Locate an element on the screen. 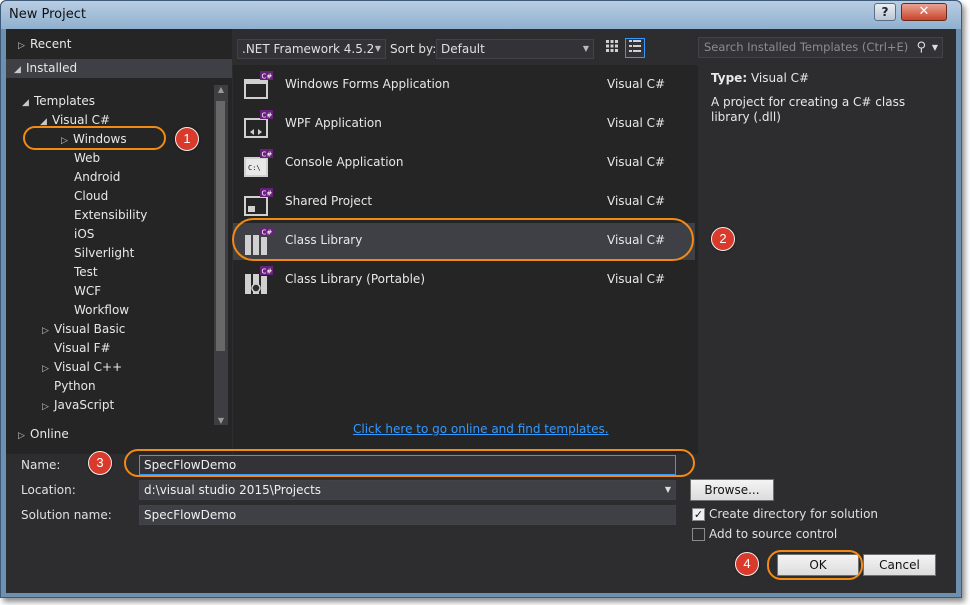 The height and width of the screenshot is (605, 970). tree-item-javascript: ▷ JavaScript is located at coordinates (78, 405).